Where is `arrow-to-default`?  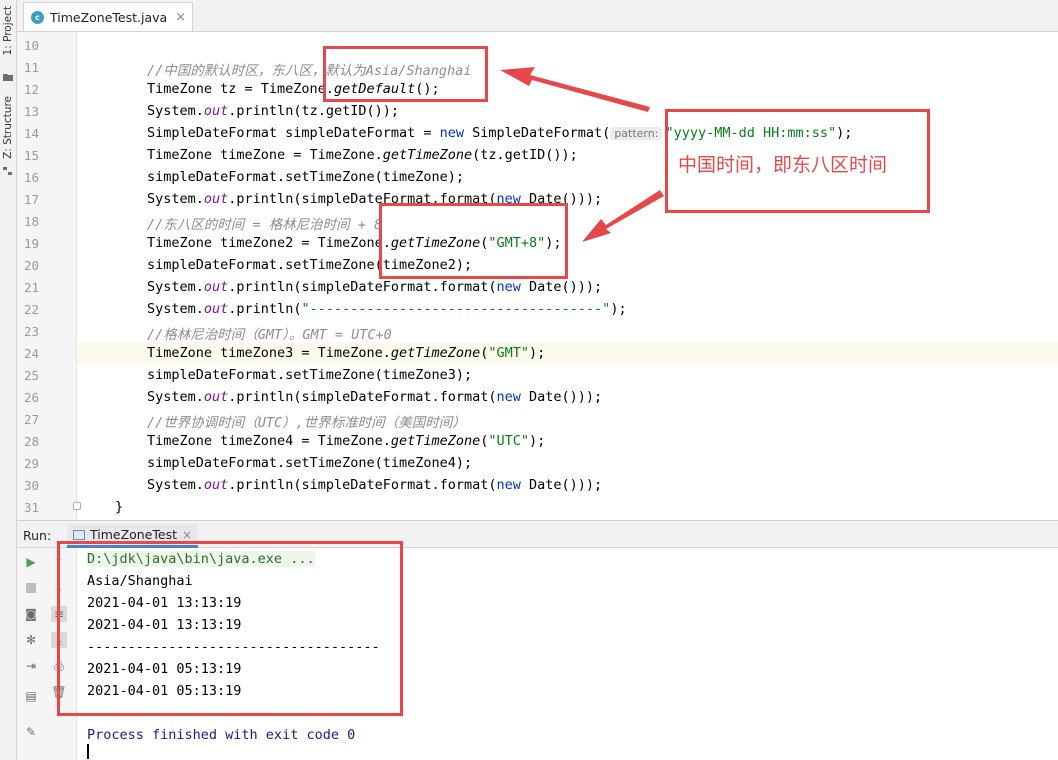
arrow-to-default is located at coordinates (575, 89).